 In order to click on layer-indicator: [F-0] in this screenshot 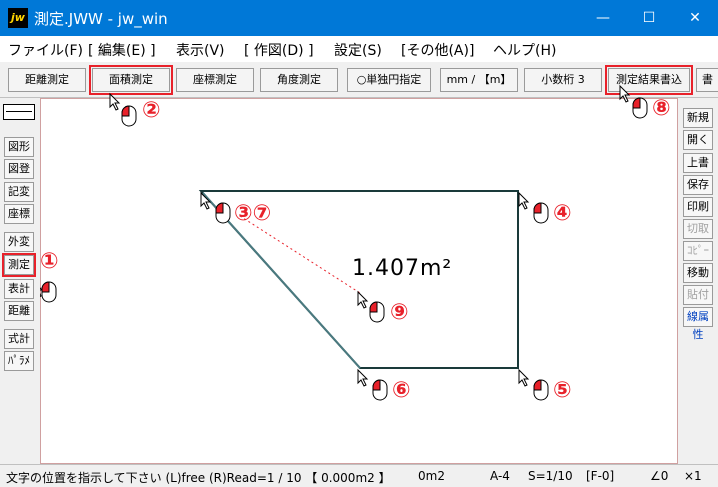, I will do `click(600, 476)`.